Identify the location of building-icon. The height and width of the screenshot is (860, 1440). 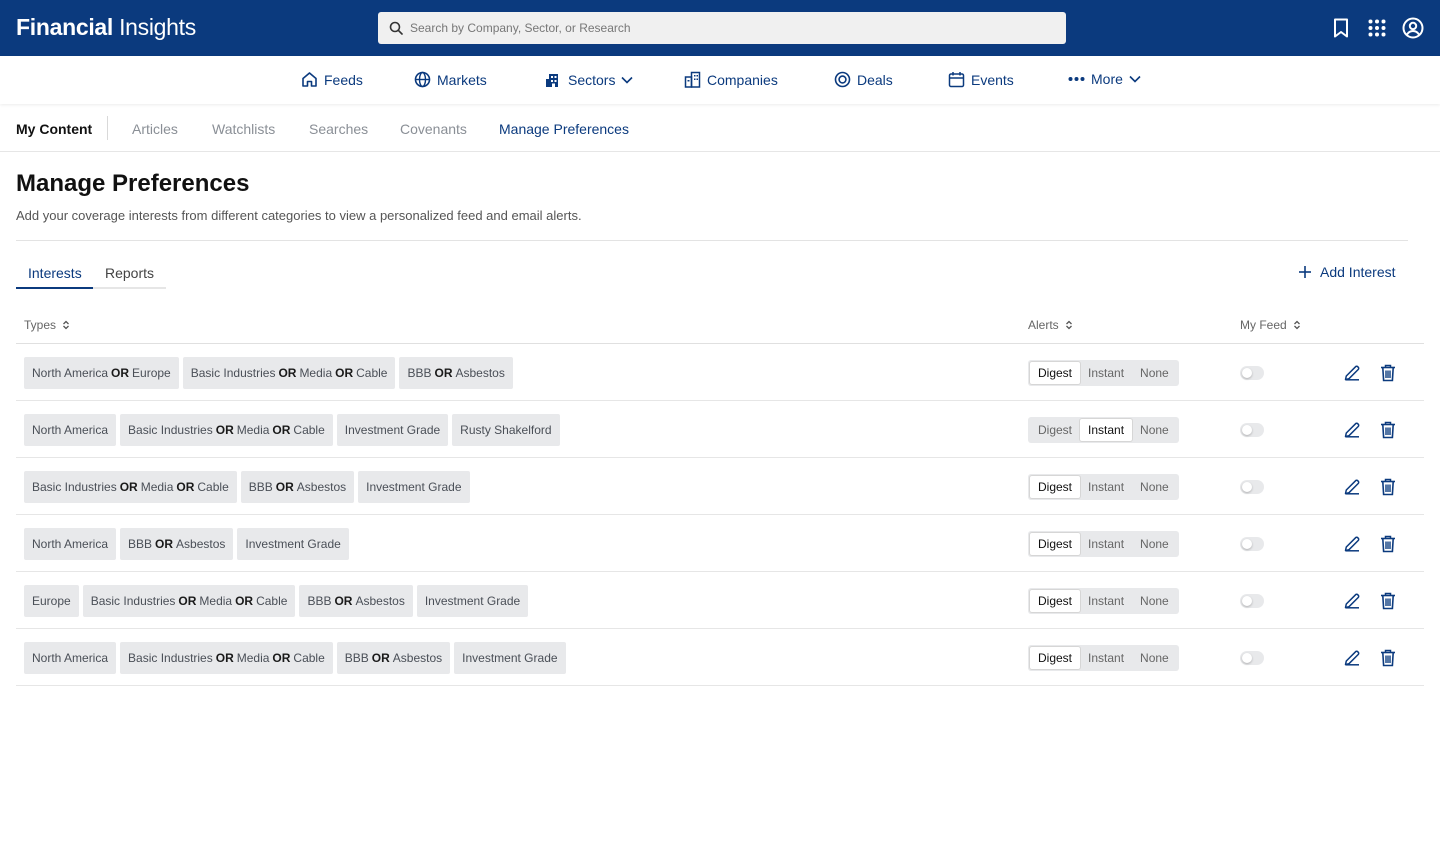
(552, 80).